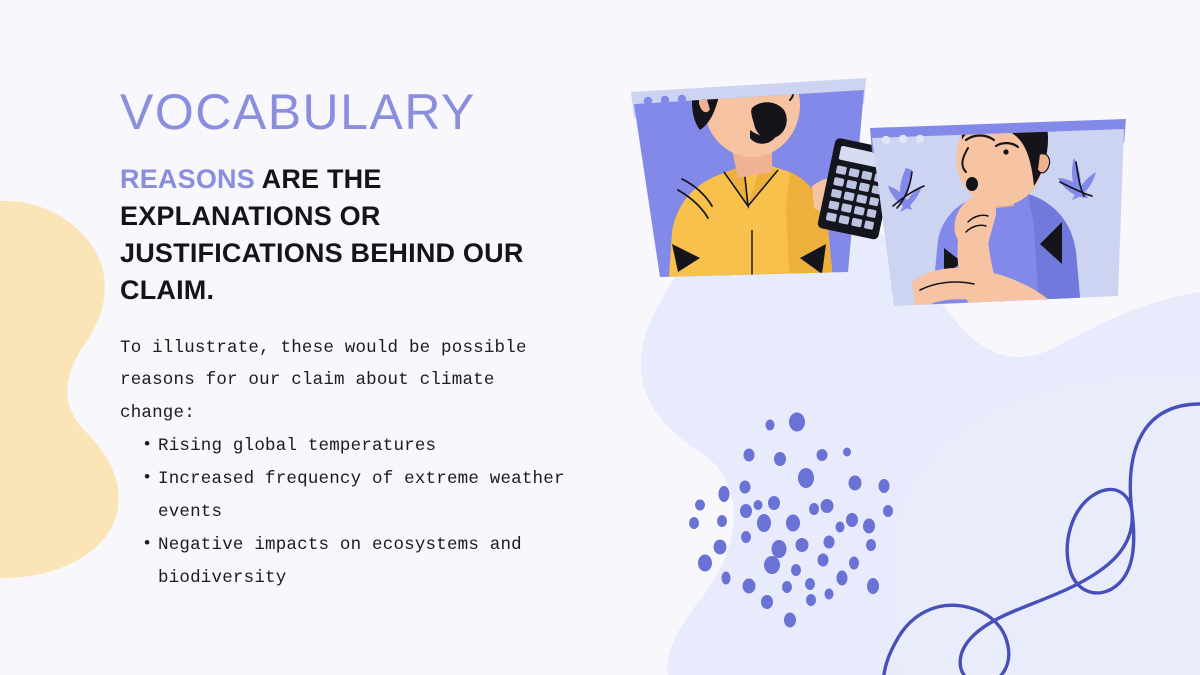 The width and height of the screenshot is (1200, 675). Describe the element at coordinates (975, 222) in the screenshot. I see `man-two-hand` at that location.